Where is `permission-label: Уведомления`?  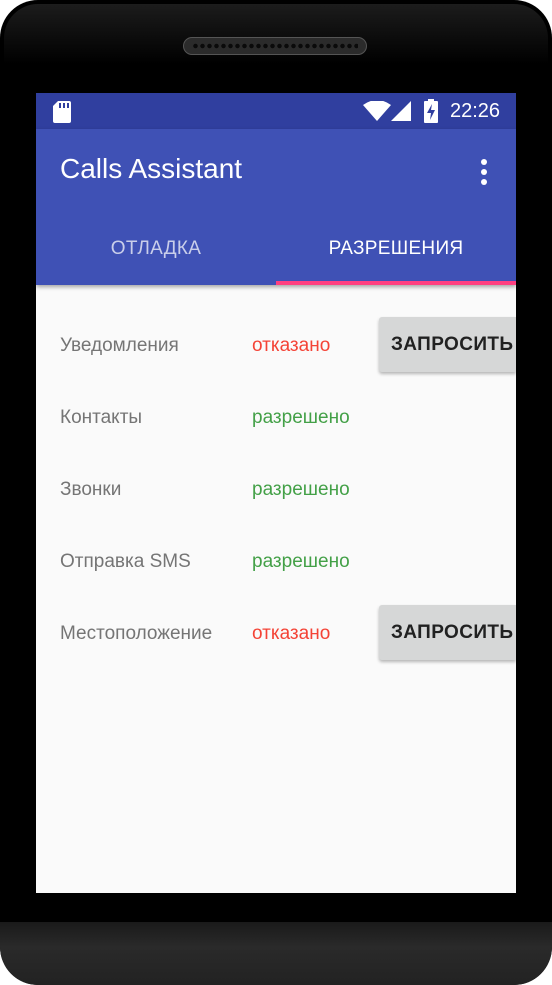
permission-label: Уведомления is located at coordinates (119, 345).